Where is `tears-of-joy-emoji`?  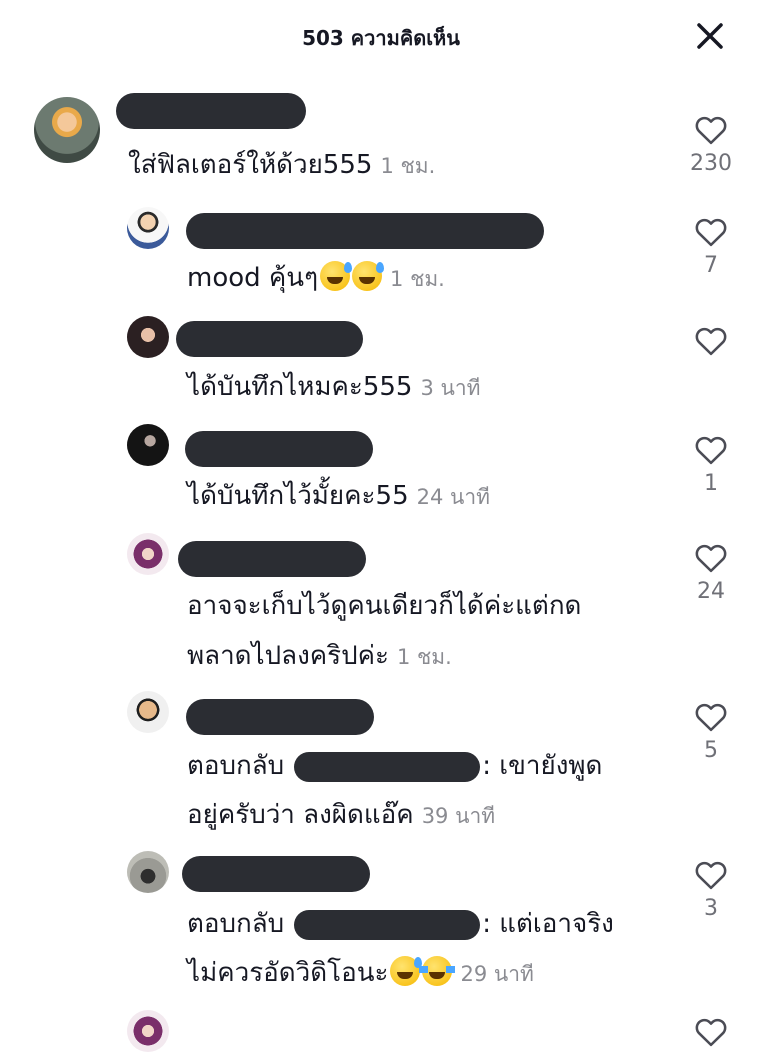 tears-of-joy-emoji is located at coordinates (437, 971).